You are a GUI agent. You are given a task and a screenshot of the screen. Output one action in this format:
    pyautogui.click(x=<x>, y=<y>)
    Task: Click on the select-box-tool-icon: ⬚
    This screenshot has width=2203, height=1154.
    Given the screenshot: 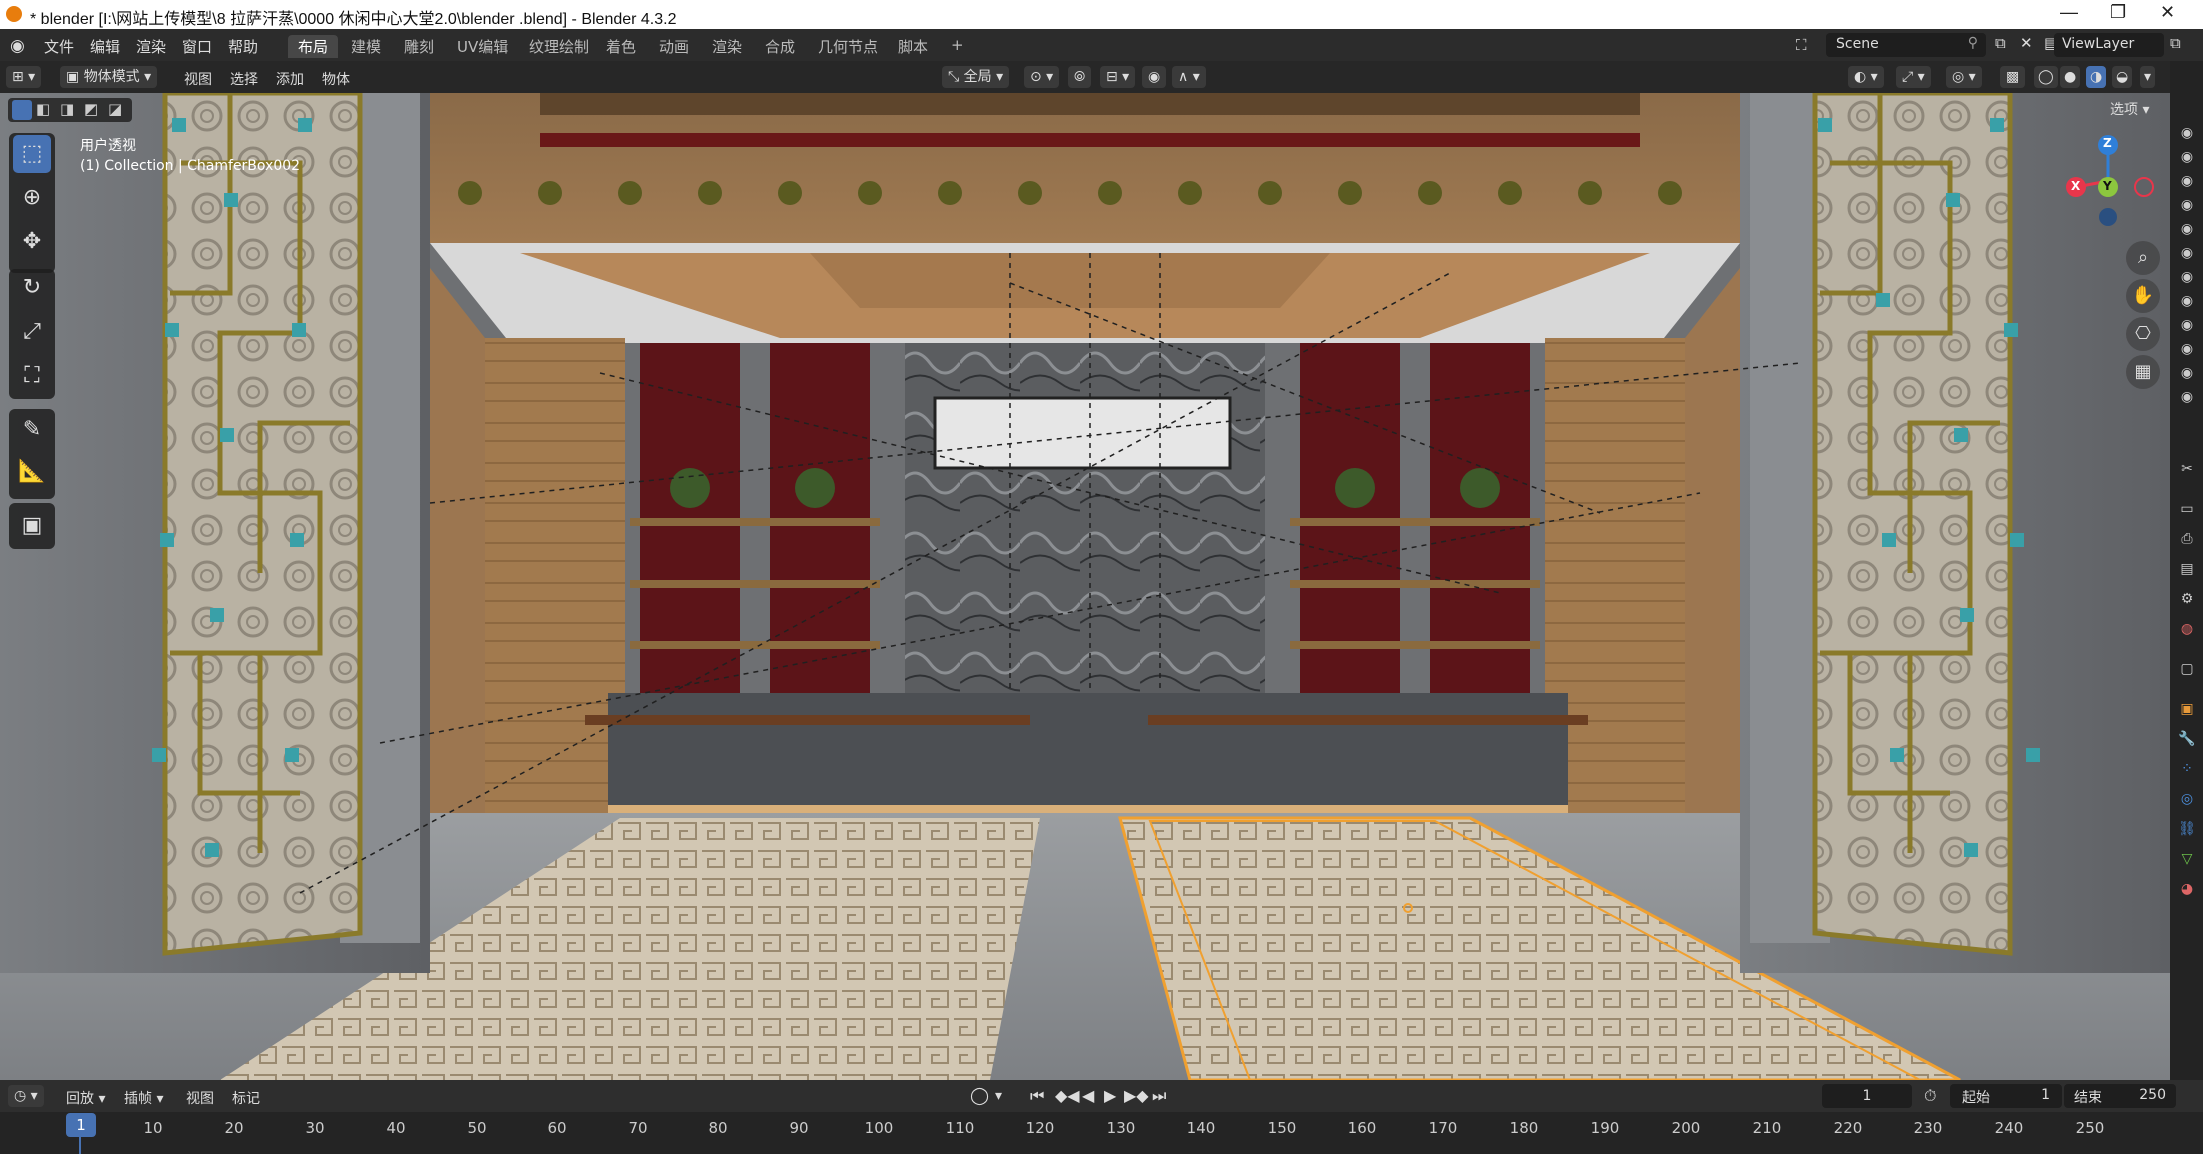 What is the action you would take?
    pyautogui.click(x=32, y=154)
    